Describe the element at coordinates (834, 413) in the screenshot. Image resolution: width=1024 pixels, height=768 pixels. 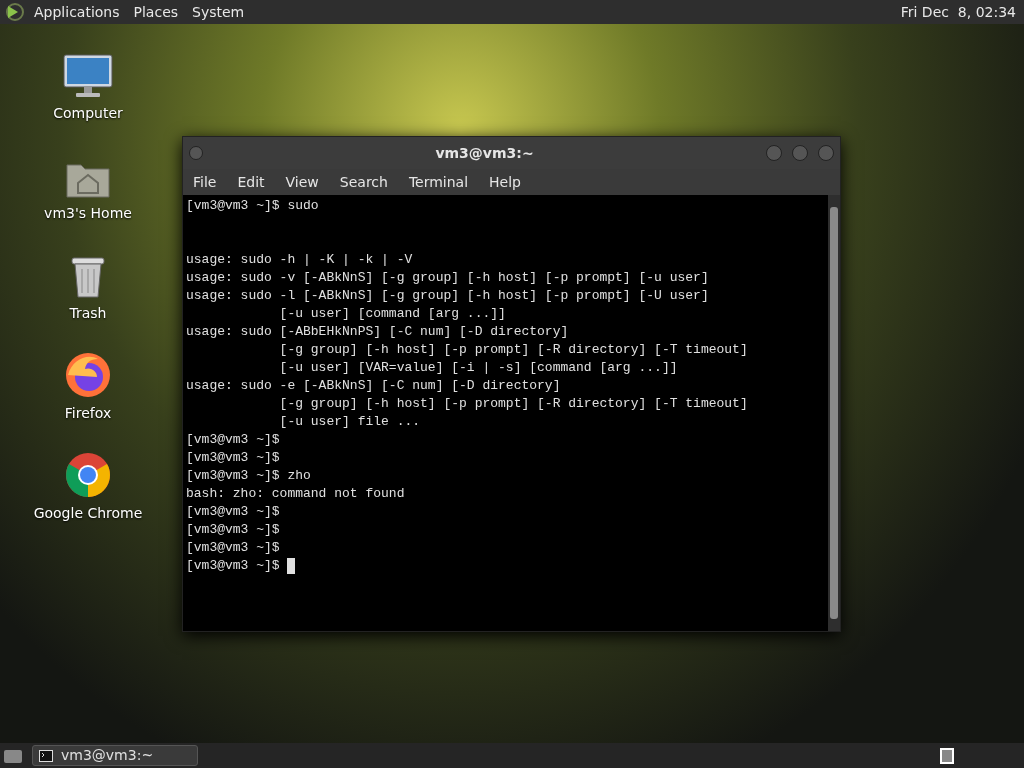
I see `scrollbar` at that location.